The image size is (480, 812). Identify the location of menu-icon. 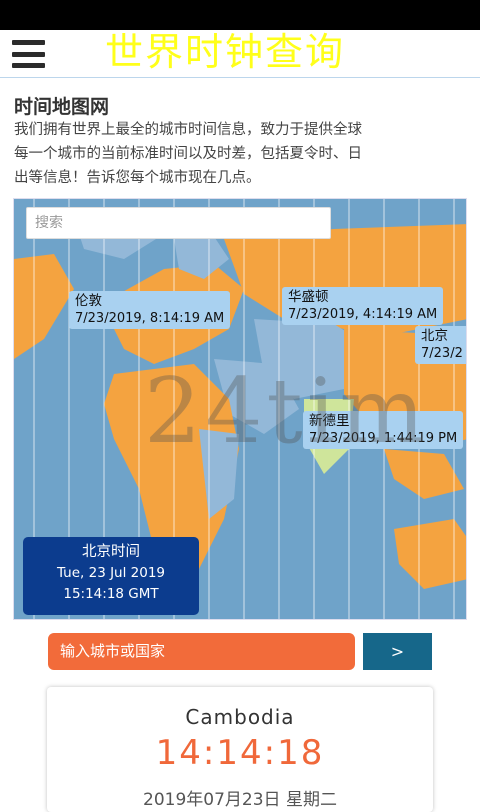
(28, 54).